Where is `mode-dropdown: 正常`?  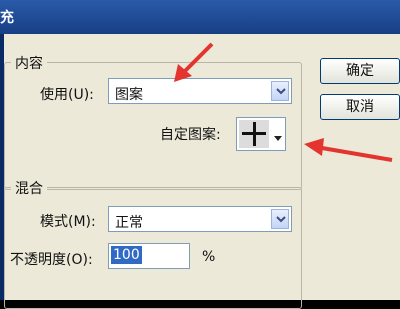 mode-dropdown: 正常 is located at coordinates (200, 219).